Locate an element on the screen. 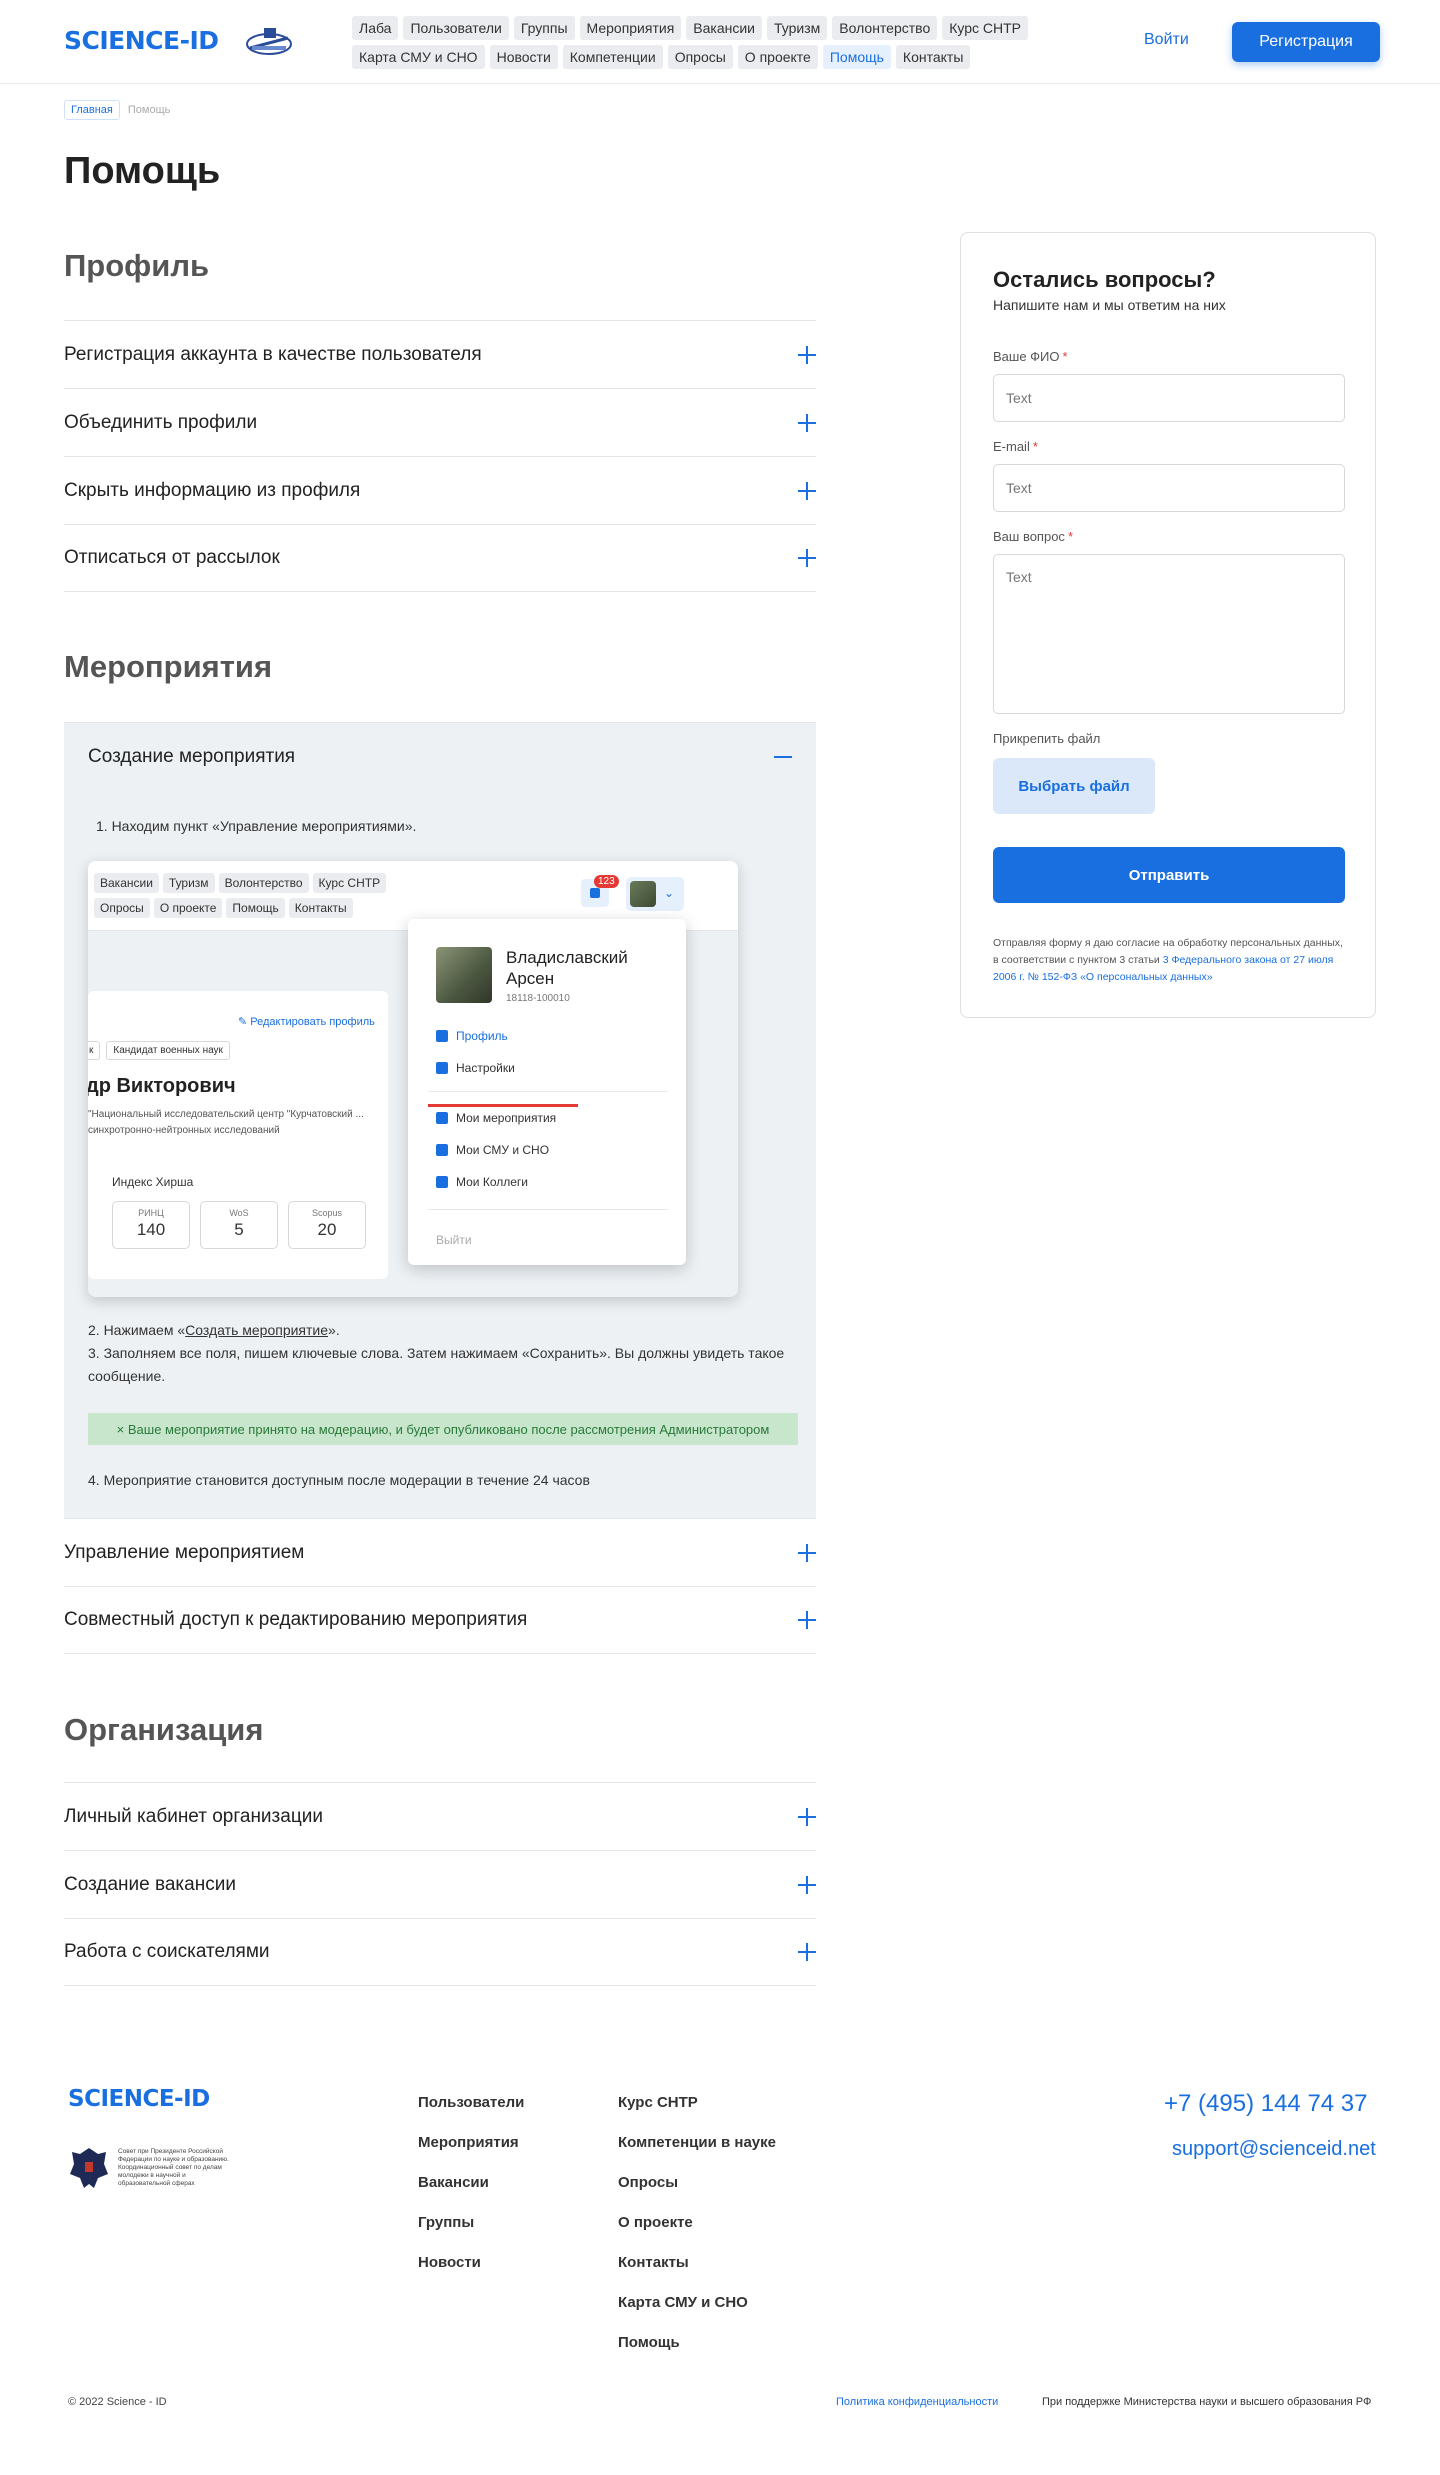 The image size is (1440, 2475). nav-link-item-3: Опросы is located at coordinates (700, 57).